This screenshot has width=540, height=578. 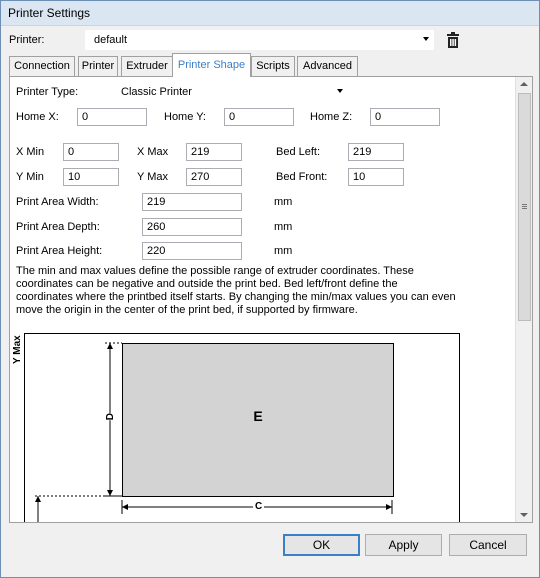 I want to click on tab-printer-shape: Printer Shape, so click(x=211, y=65).